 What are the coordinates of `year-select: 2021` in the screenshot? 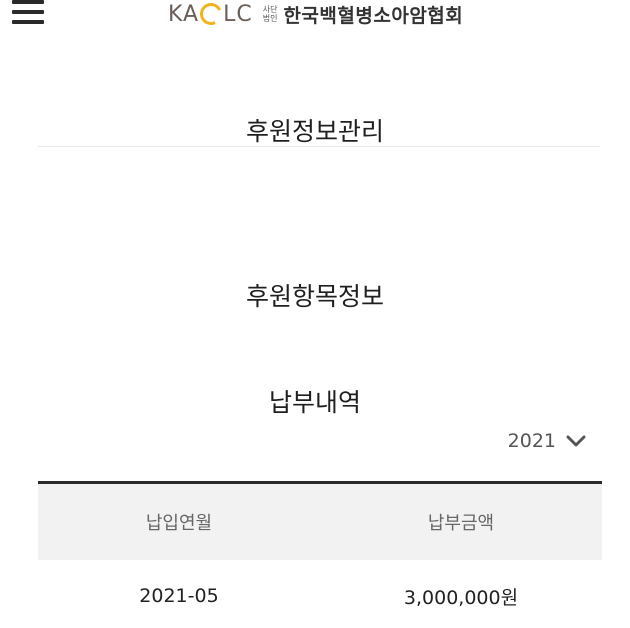 It's located at (547, 441).